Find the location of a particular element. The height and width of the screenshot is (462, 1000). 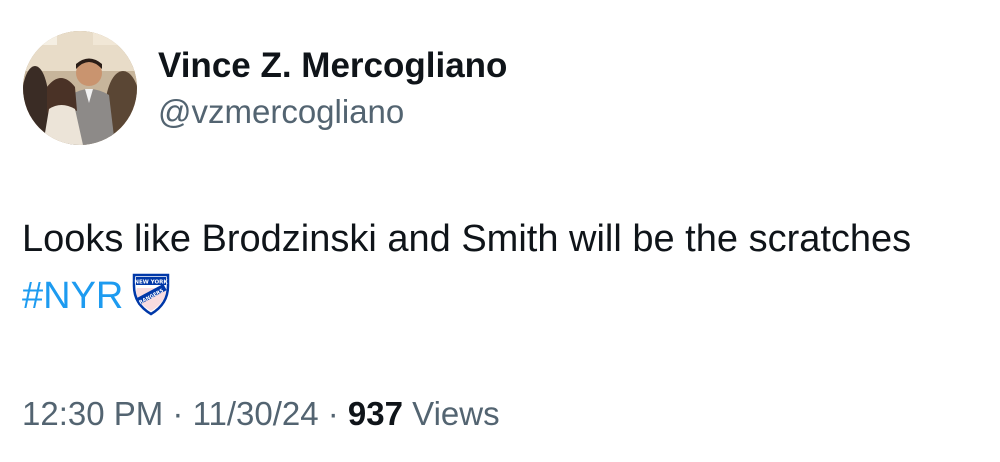

avatar is located at coordinates (80, 88).